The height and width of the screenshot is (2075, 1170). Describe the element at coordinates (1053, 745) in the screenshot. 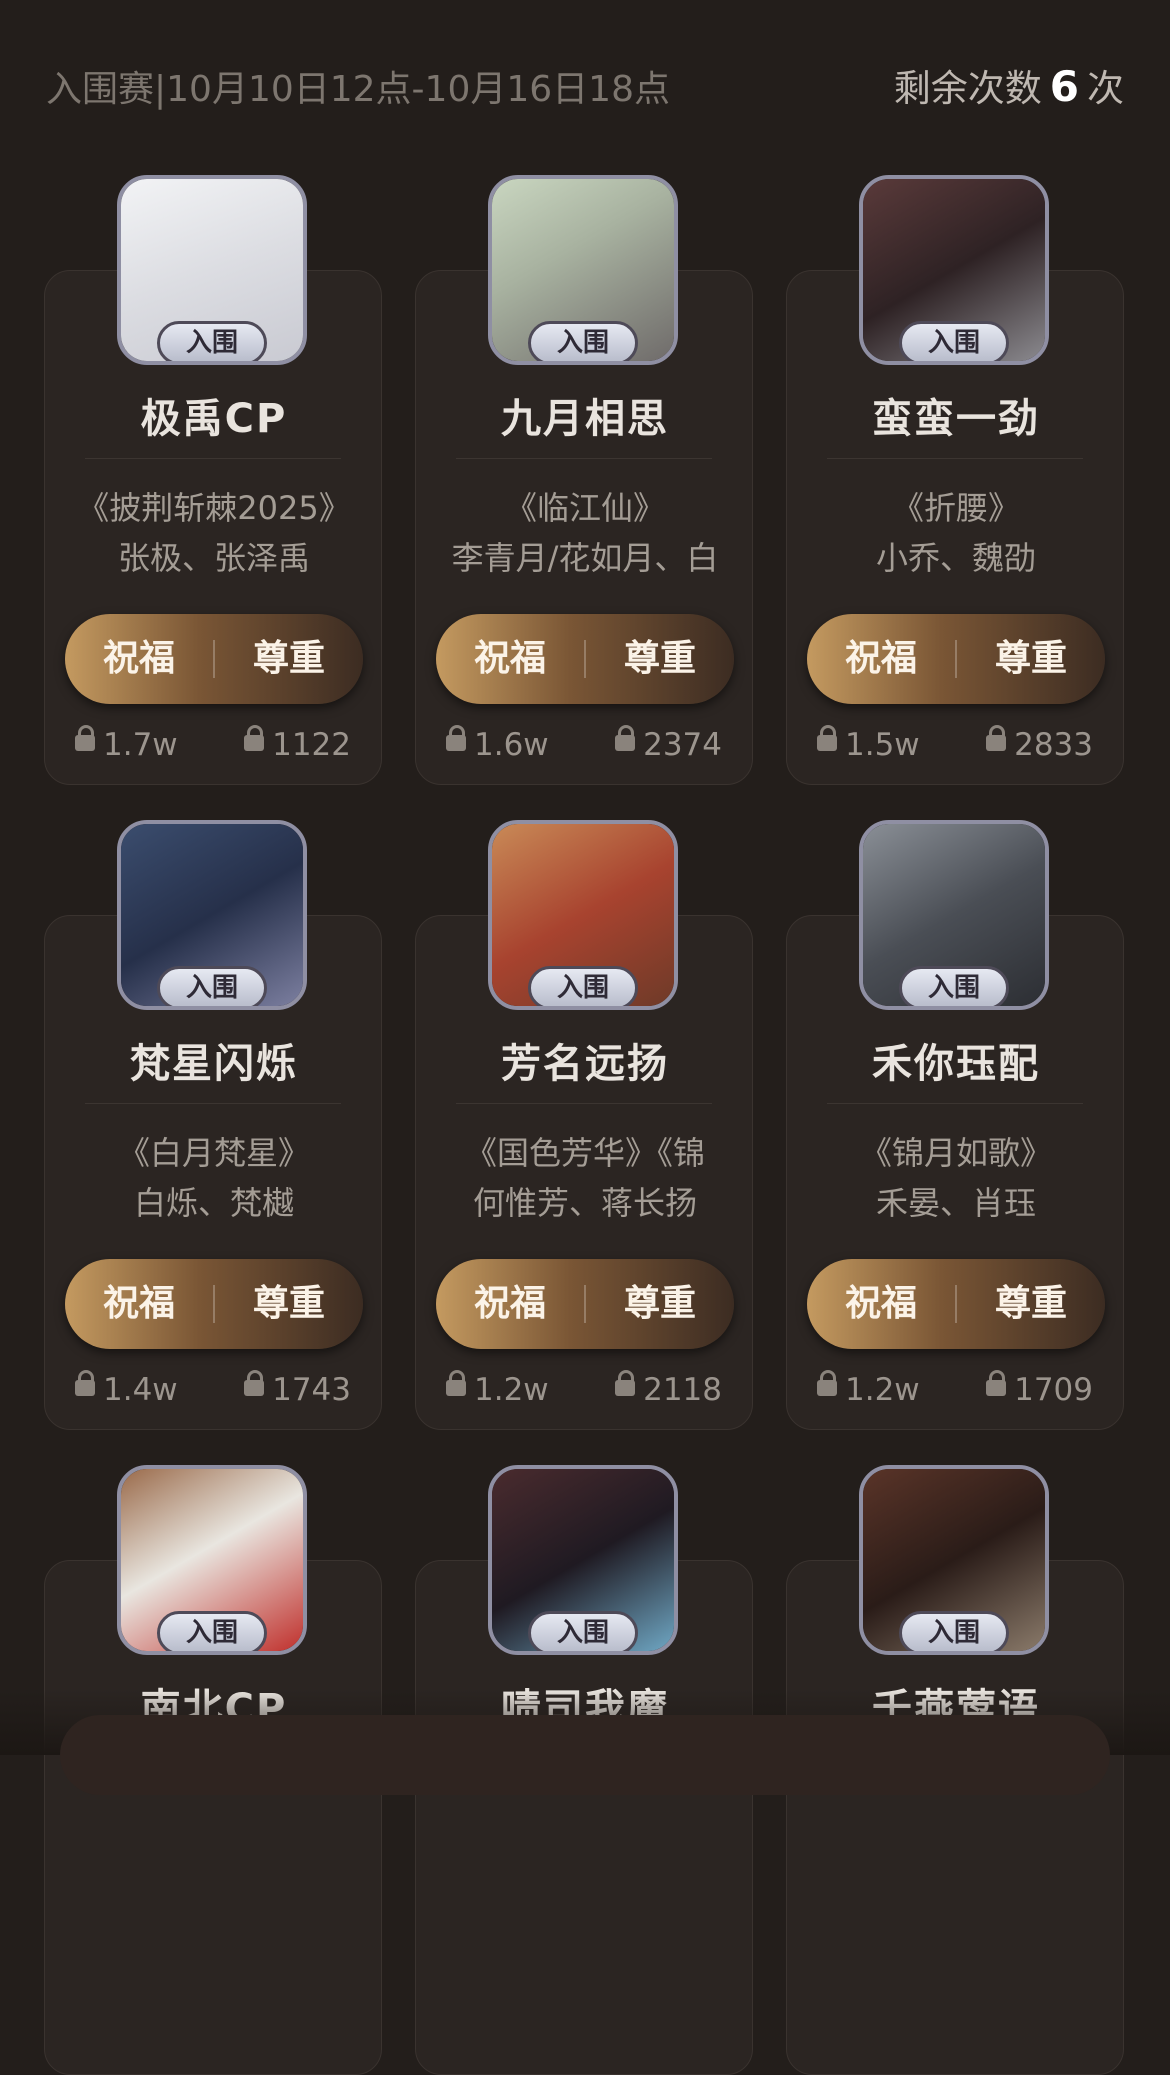

I see `respect-count-value: 2833` at that location.